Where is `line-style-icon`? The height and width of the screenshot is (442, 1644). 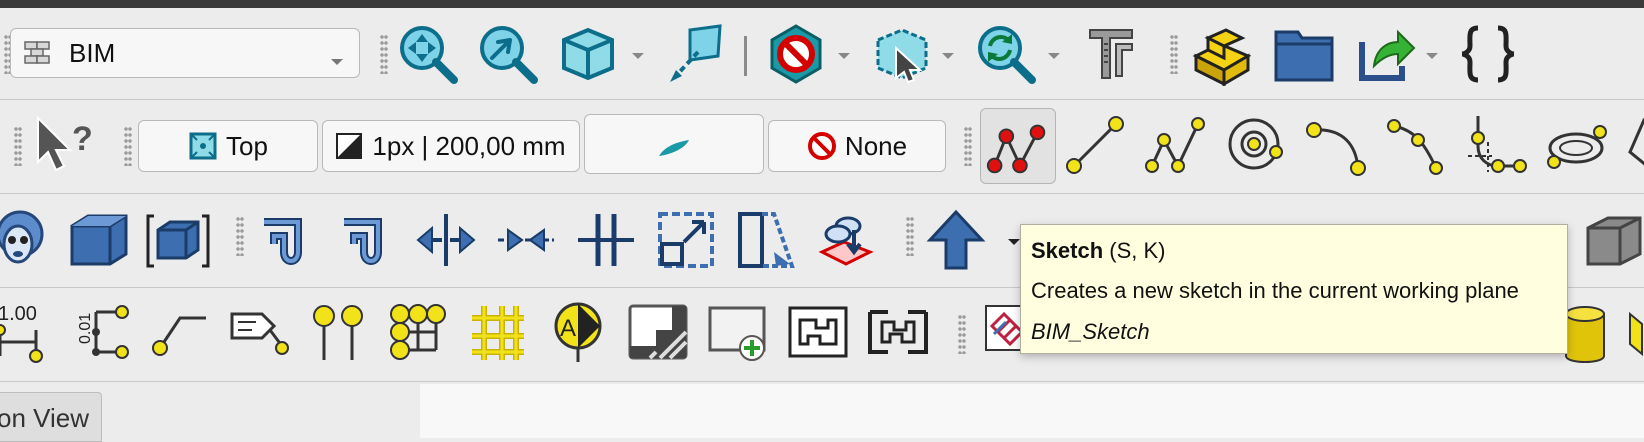
line-style-icon is located at coordinates (349, 146).